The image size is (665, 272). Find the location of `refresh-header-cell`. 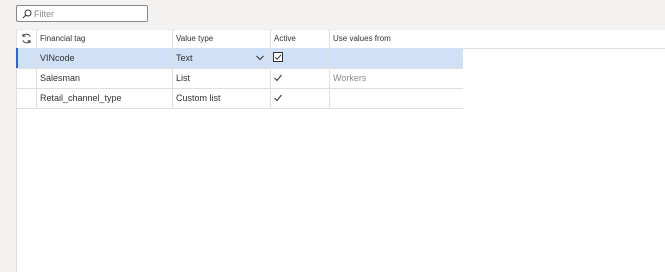

refresh-header-cell is located at coordinates (26, 38).